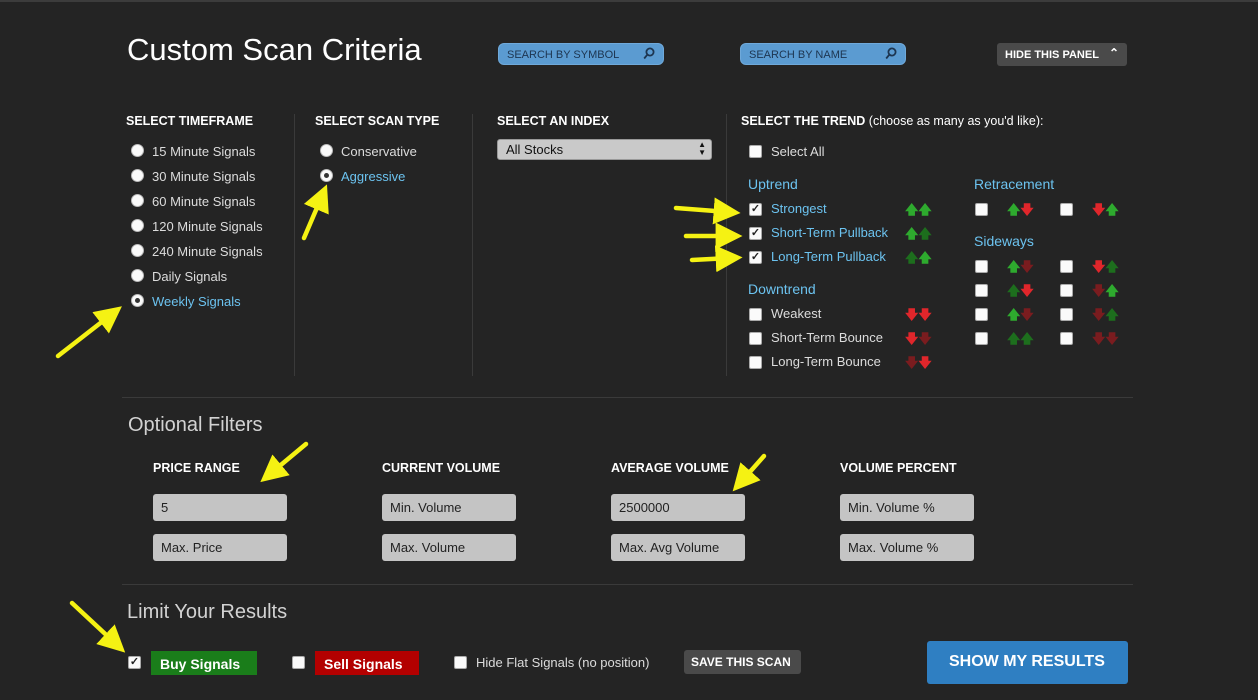 The image size is (1258, 700). Describe the element at coordinates (134, 662) in the screenshot. I see `buy-signals-checkbox: ✓` at that location.